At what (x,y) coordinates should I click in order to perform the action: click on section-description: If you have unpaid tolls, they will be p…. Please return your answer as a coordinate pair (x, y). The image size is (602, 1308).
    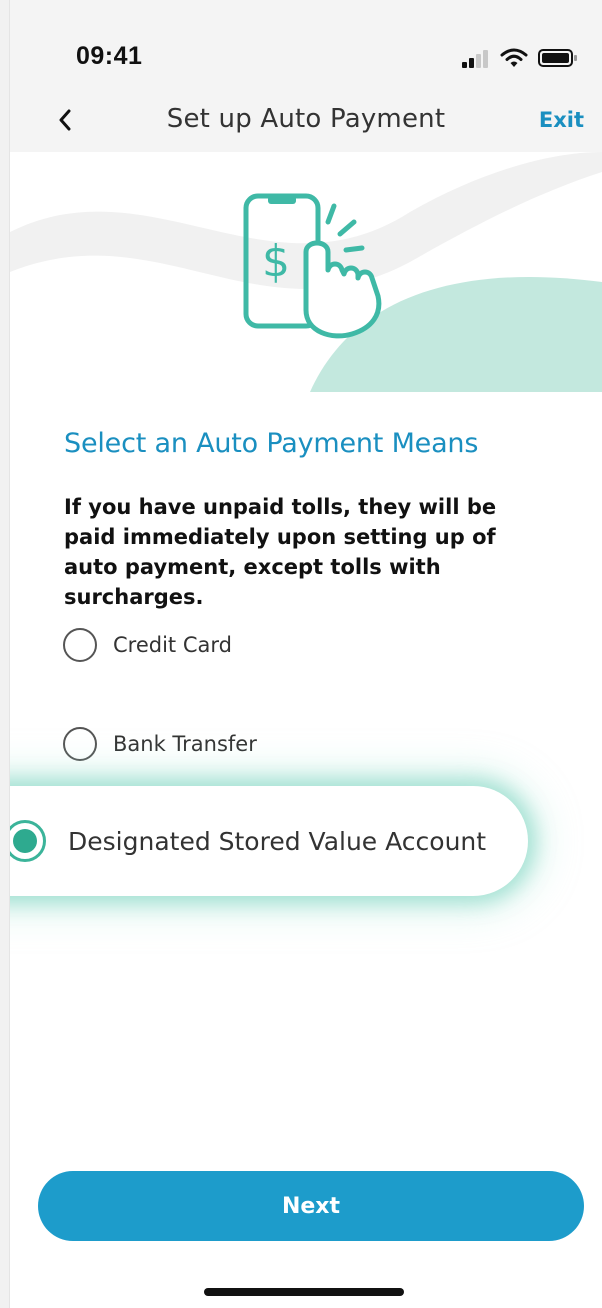
    Looking at the image, I should click on (280, 552).